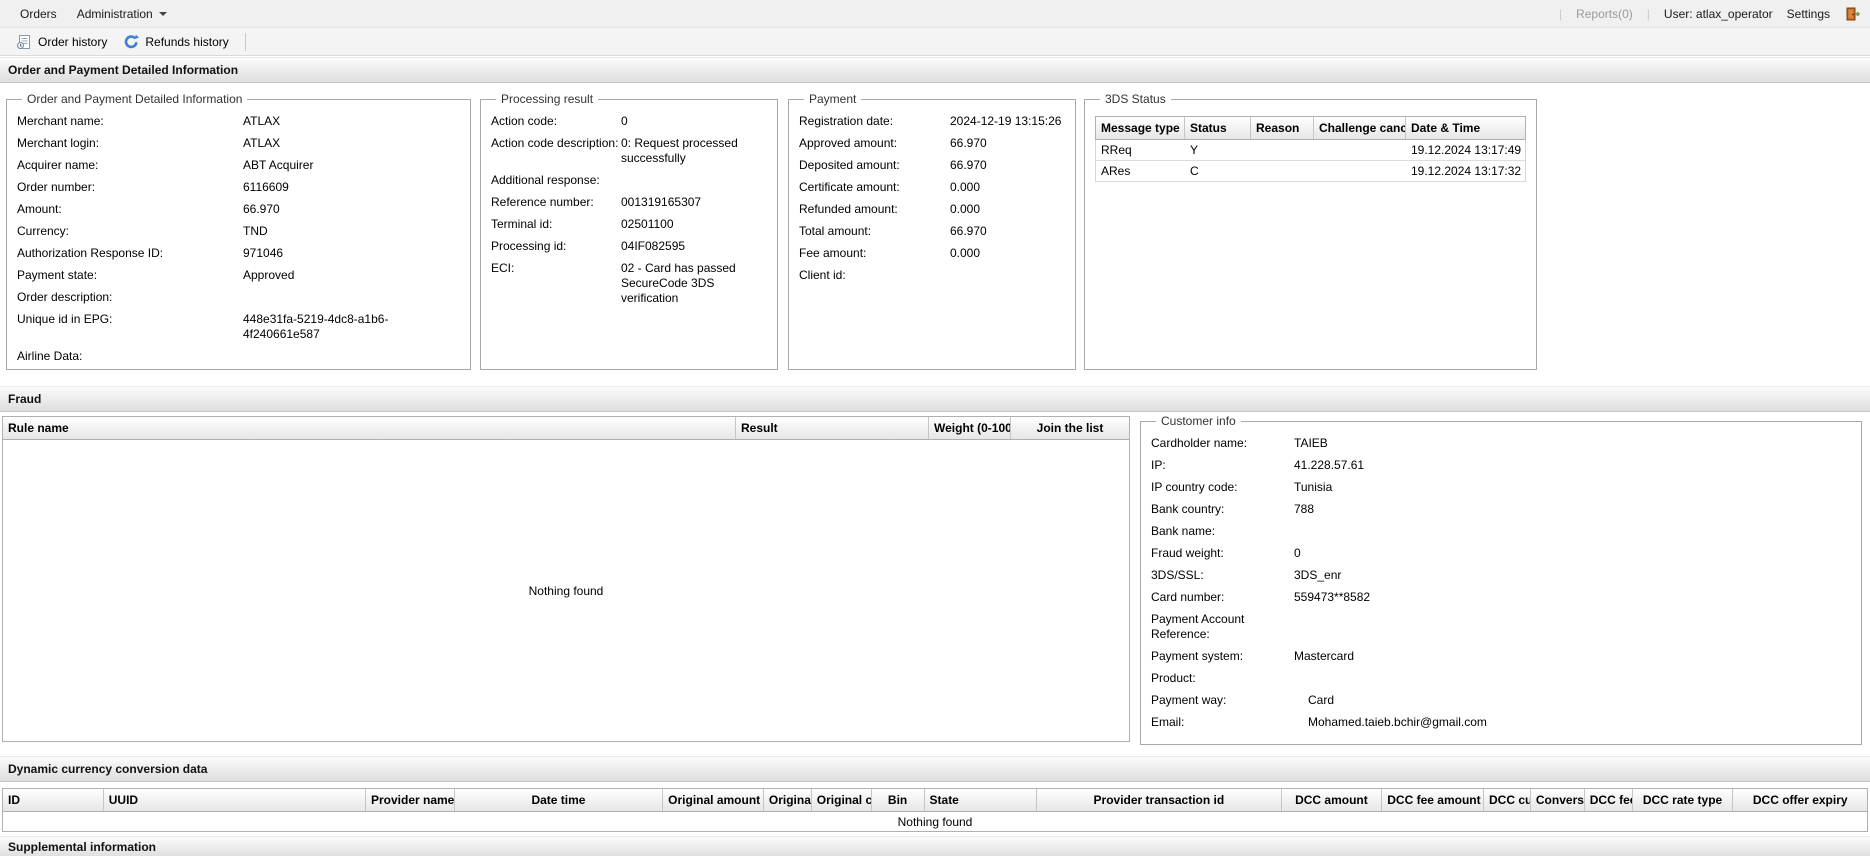 Image resolution: width=1870 pixels, height=856 pixels. I want to click on field-label: Reference number:, so click(542, 202).